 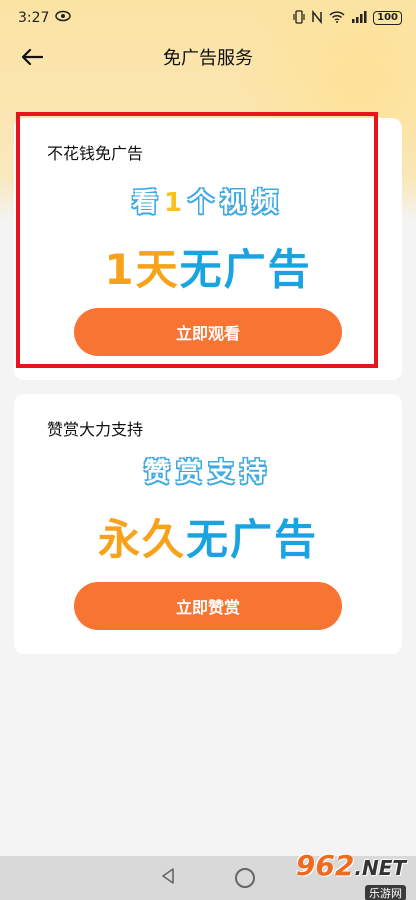 I want to click on promo-headline-bottom: 1天无广告, so click(x=208, y=266).